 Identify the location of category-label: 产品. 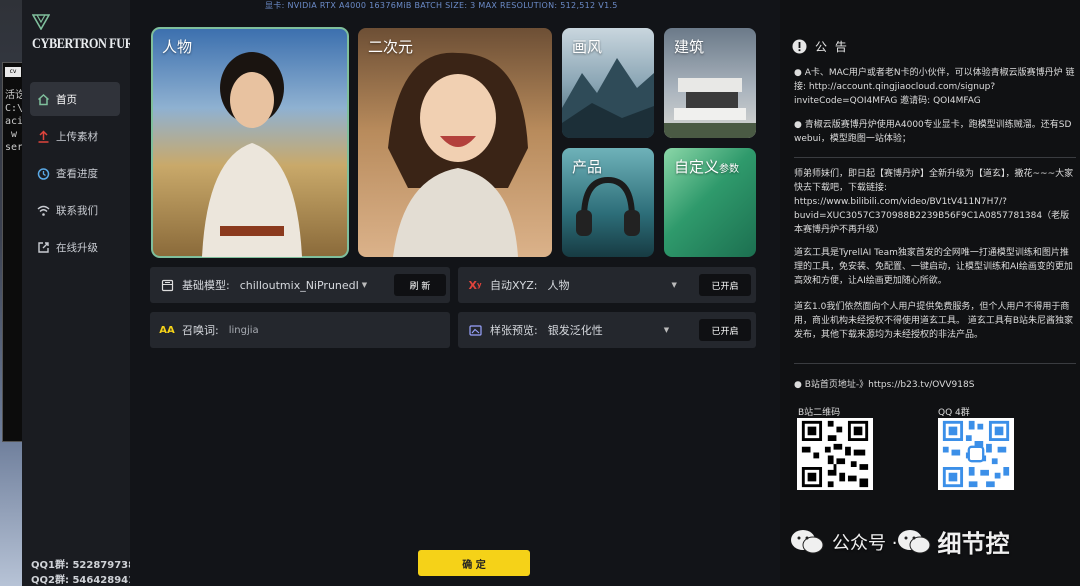
(587, 167).